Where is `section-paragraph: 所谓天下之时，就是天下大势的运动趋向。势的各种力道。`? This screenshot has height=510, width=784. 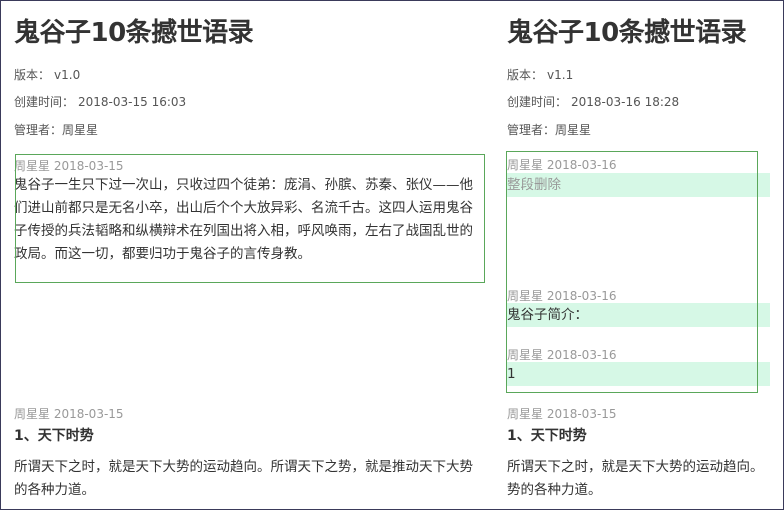
section-paragraph: 所谓天下之时，就是天下大势的运动趋向。势的各种力道。 is located at coordinates (639, 479).